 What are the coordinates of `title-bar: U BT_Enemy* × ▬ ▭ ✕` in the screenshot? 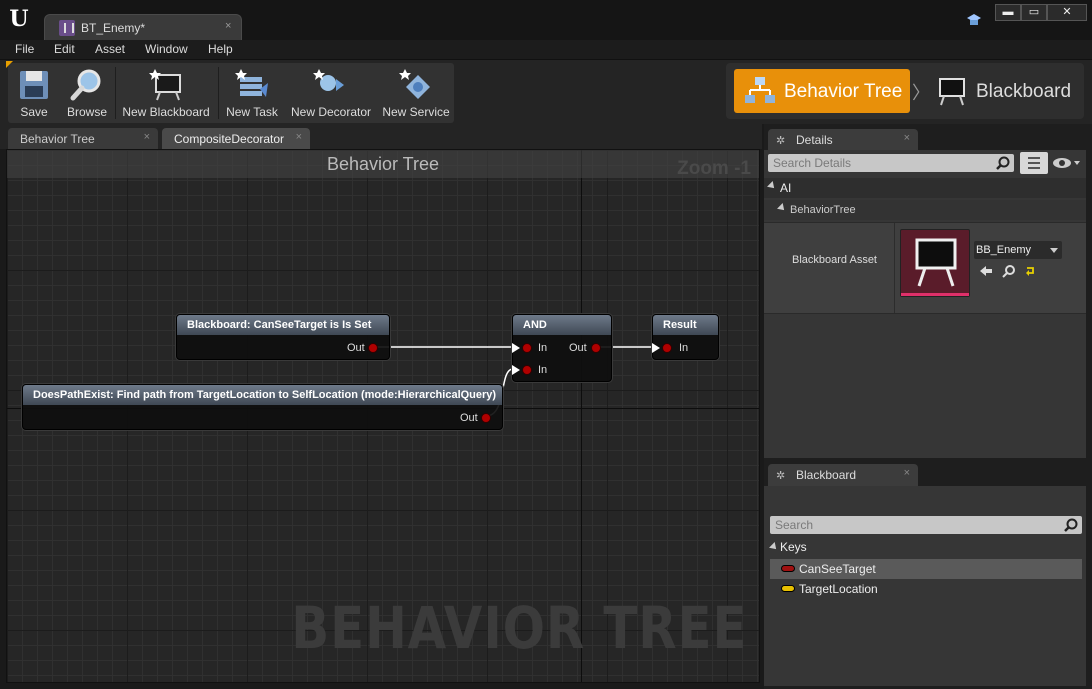 It's located at (546, 20).